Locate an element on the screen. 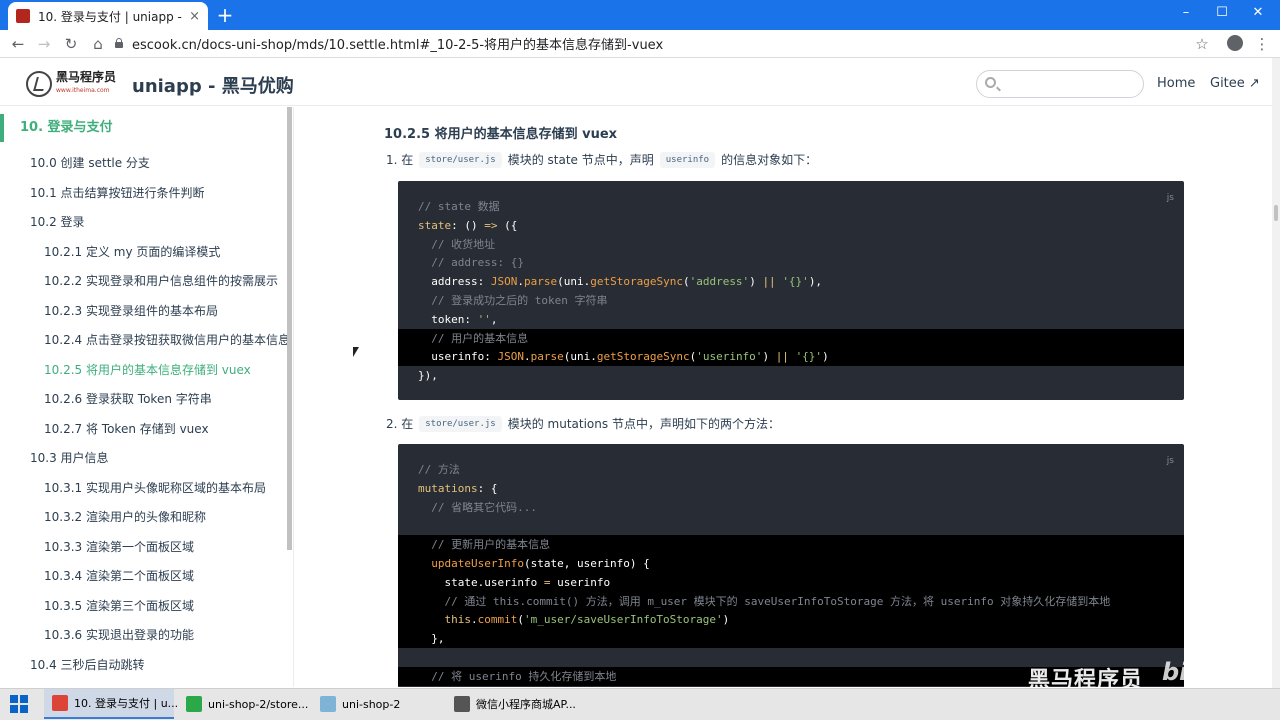 This screenshot has height=720, width=1280. reload-button: ↻ is located at coordinates (71, 44).